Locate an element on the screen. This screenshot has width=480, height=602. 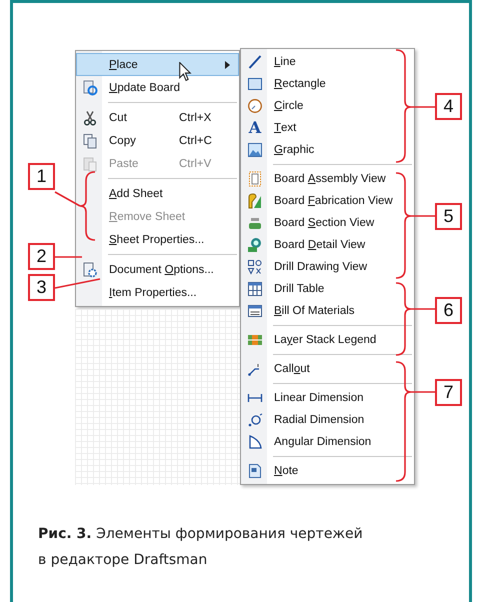
menu-item: Place is located at coordinates (157, 64).